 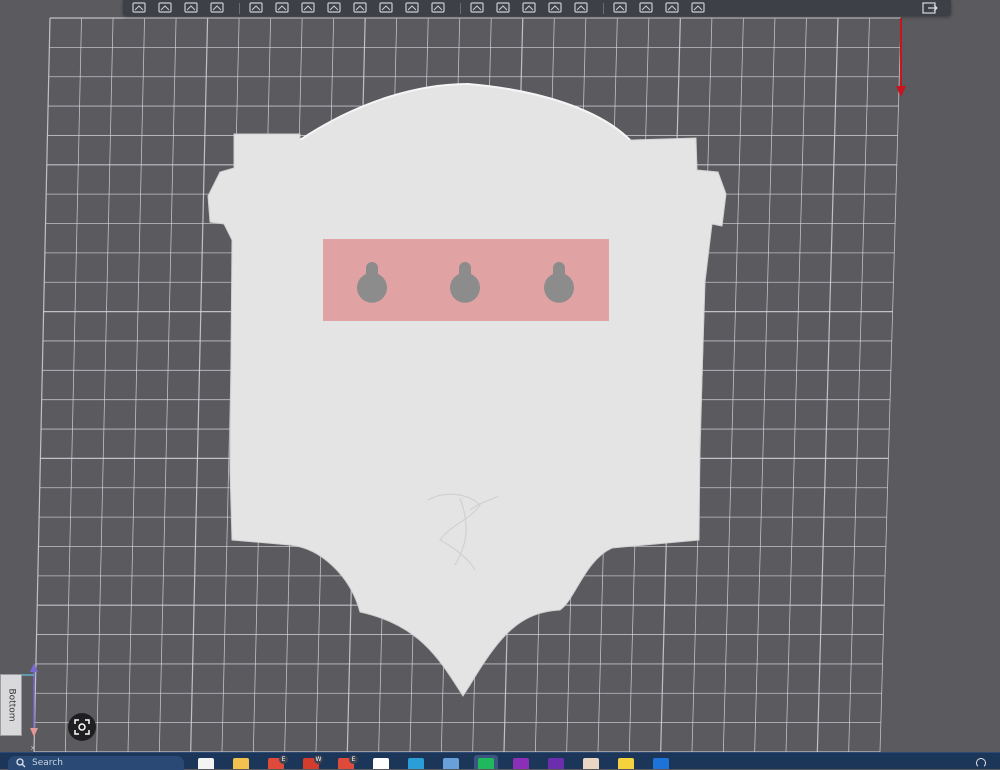 I want to click on brim-button, so click(x=647, y=8).